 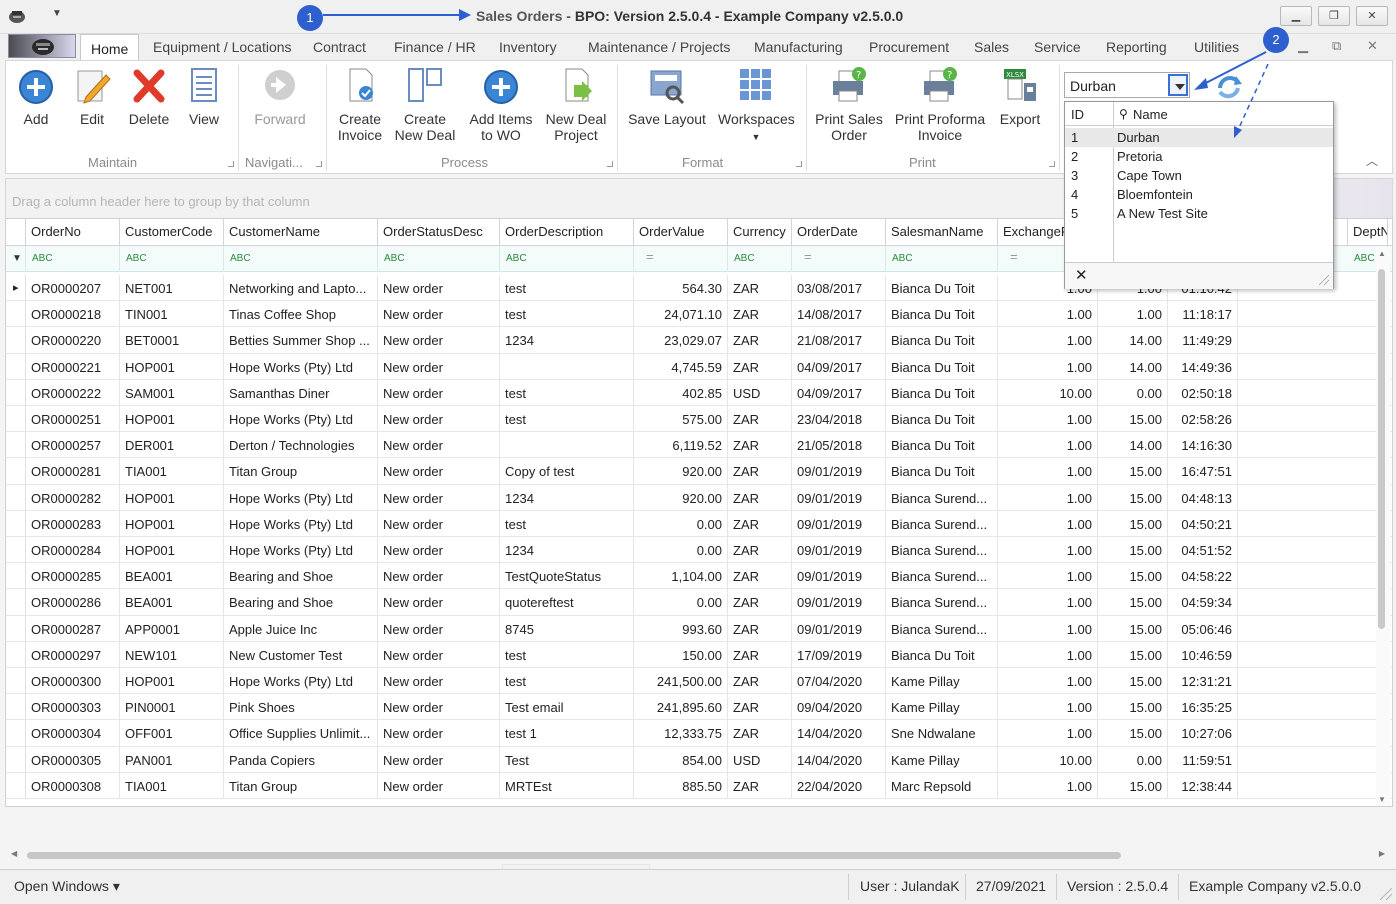 I want to click on cell-customercode: SAM001, so click(x=172, y=392).